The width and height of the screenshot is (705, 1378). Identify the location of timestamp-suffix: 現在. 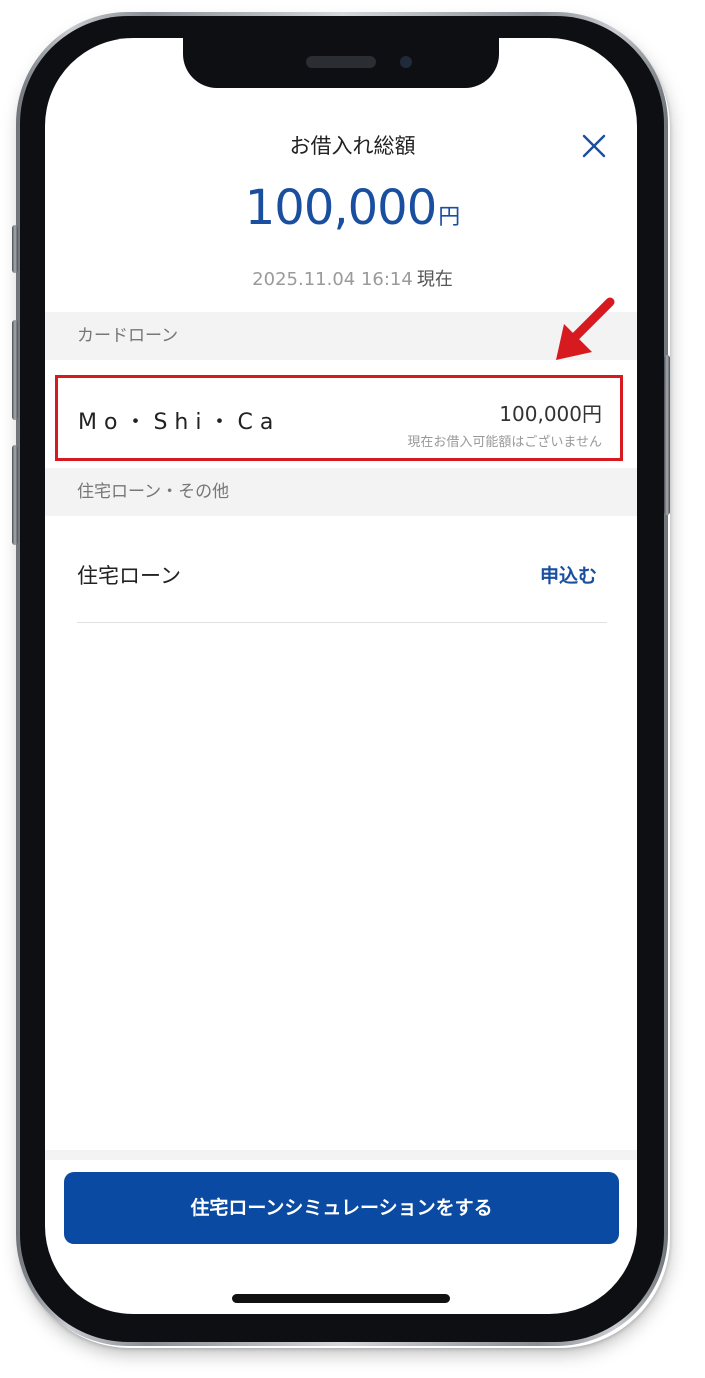
(434, 279).